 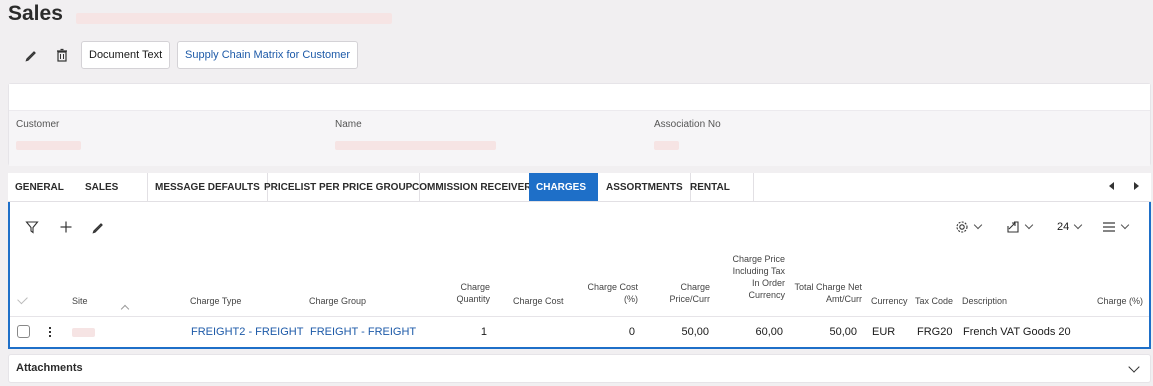 I want to click on column-header-line: Charge Cost, so click(x=612, y=287).